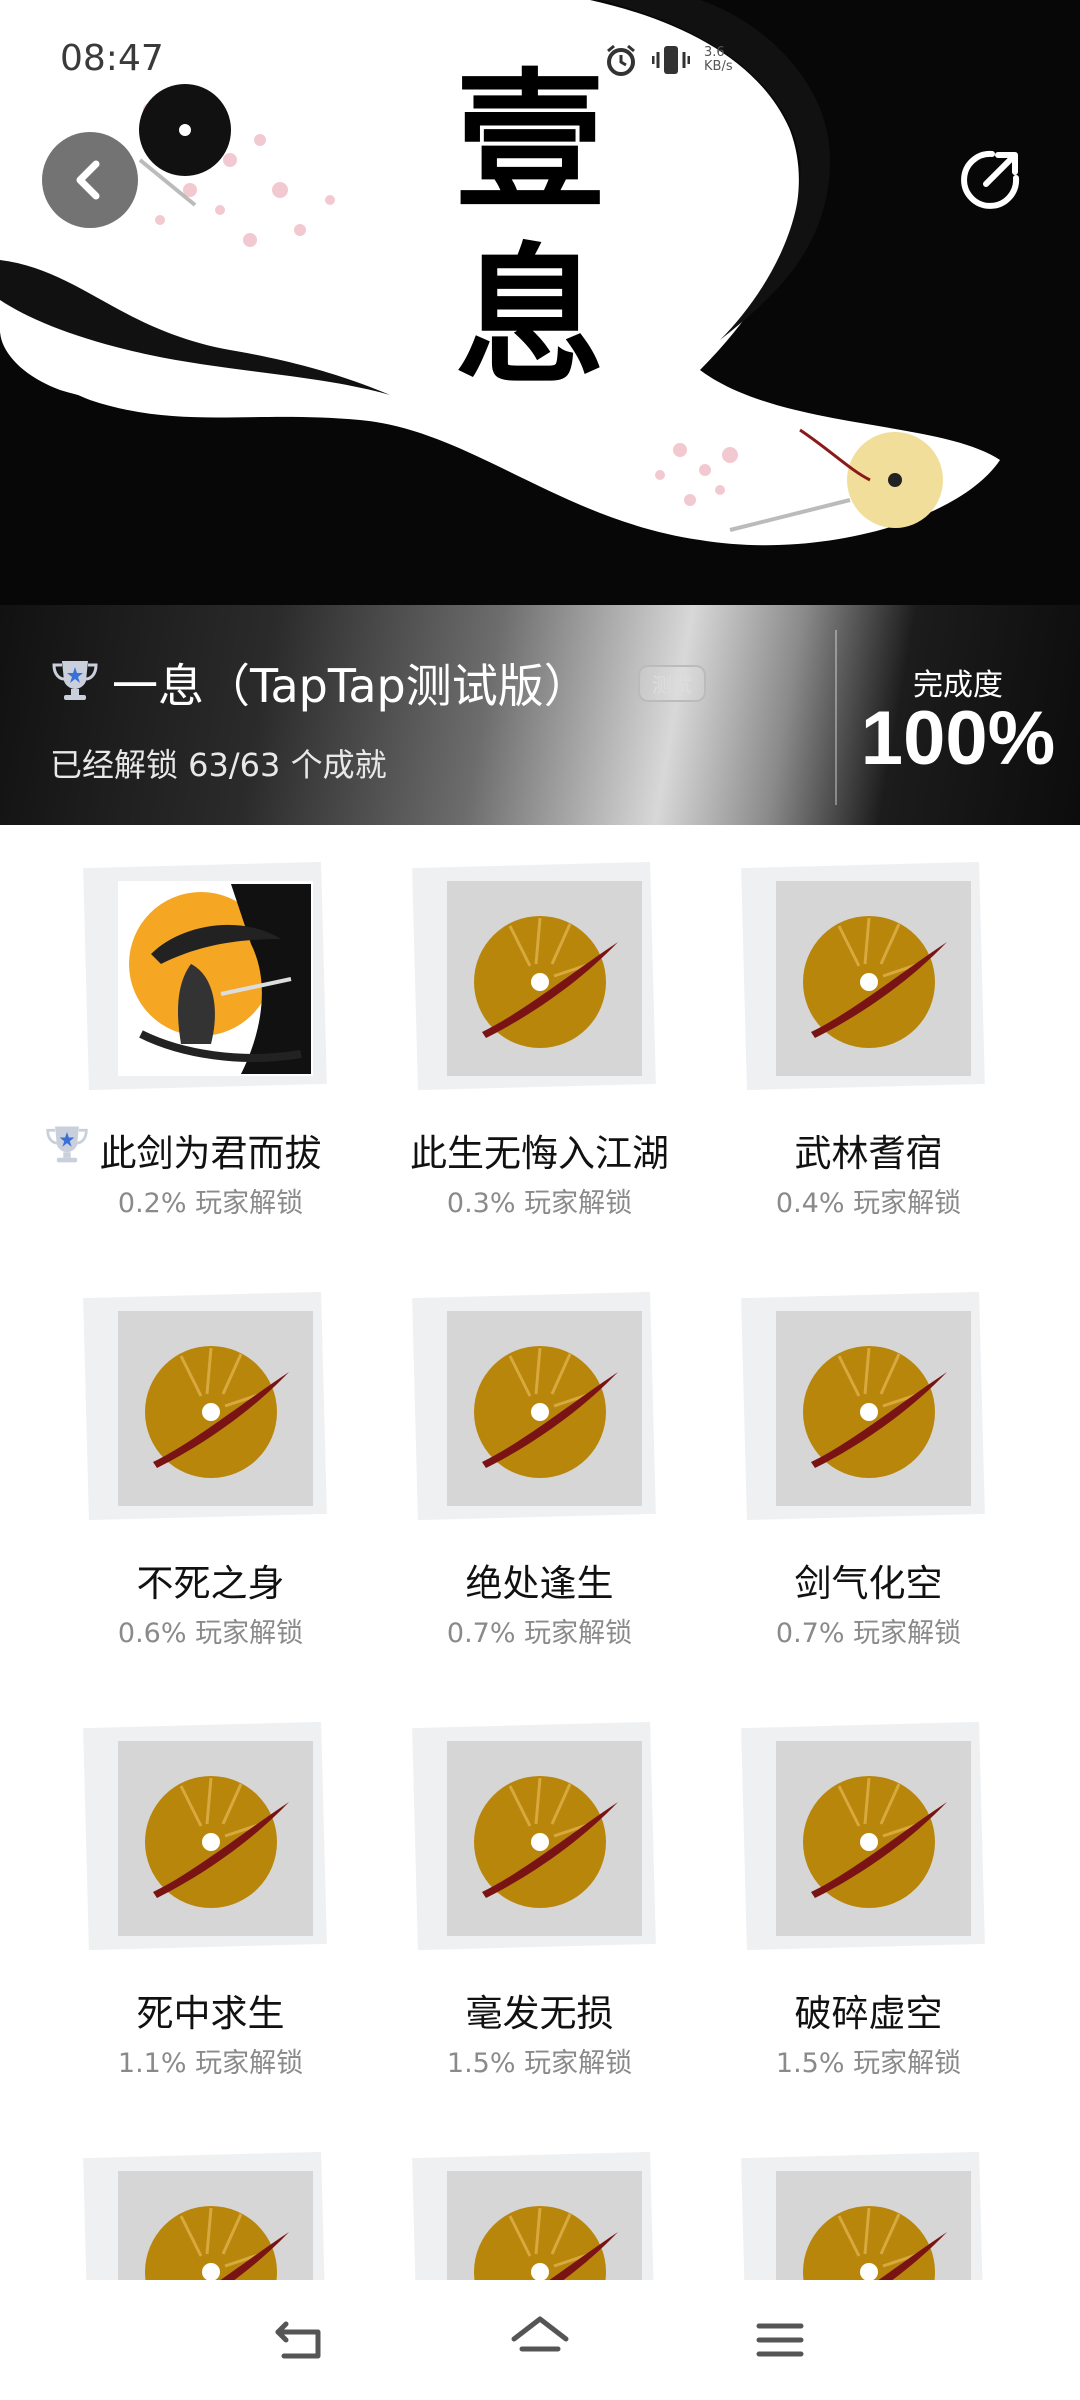  Describe the element at coordinates (539, 2013) in the screenshot. I see `achievement-name: 毫发无损` at that location.